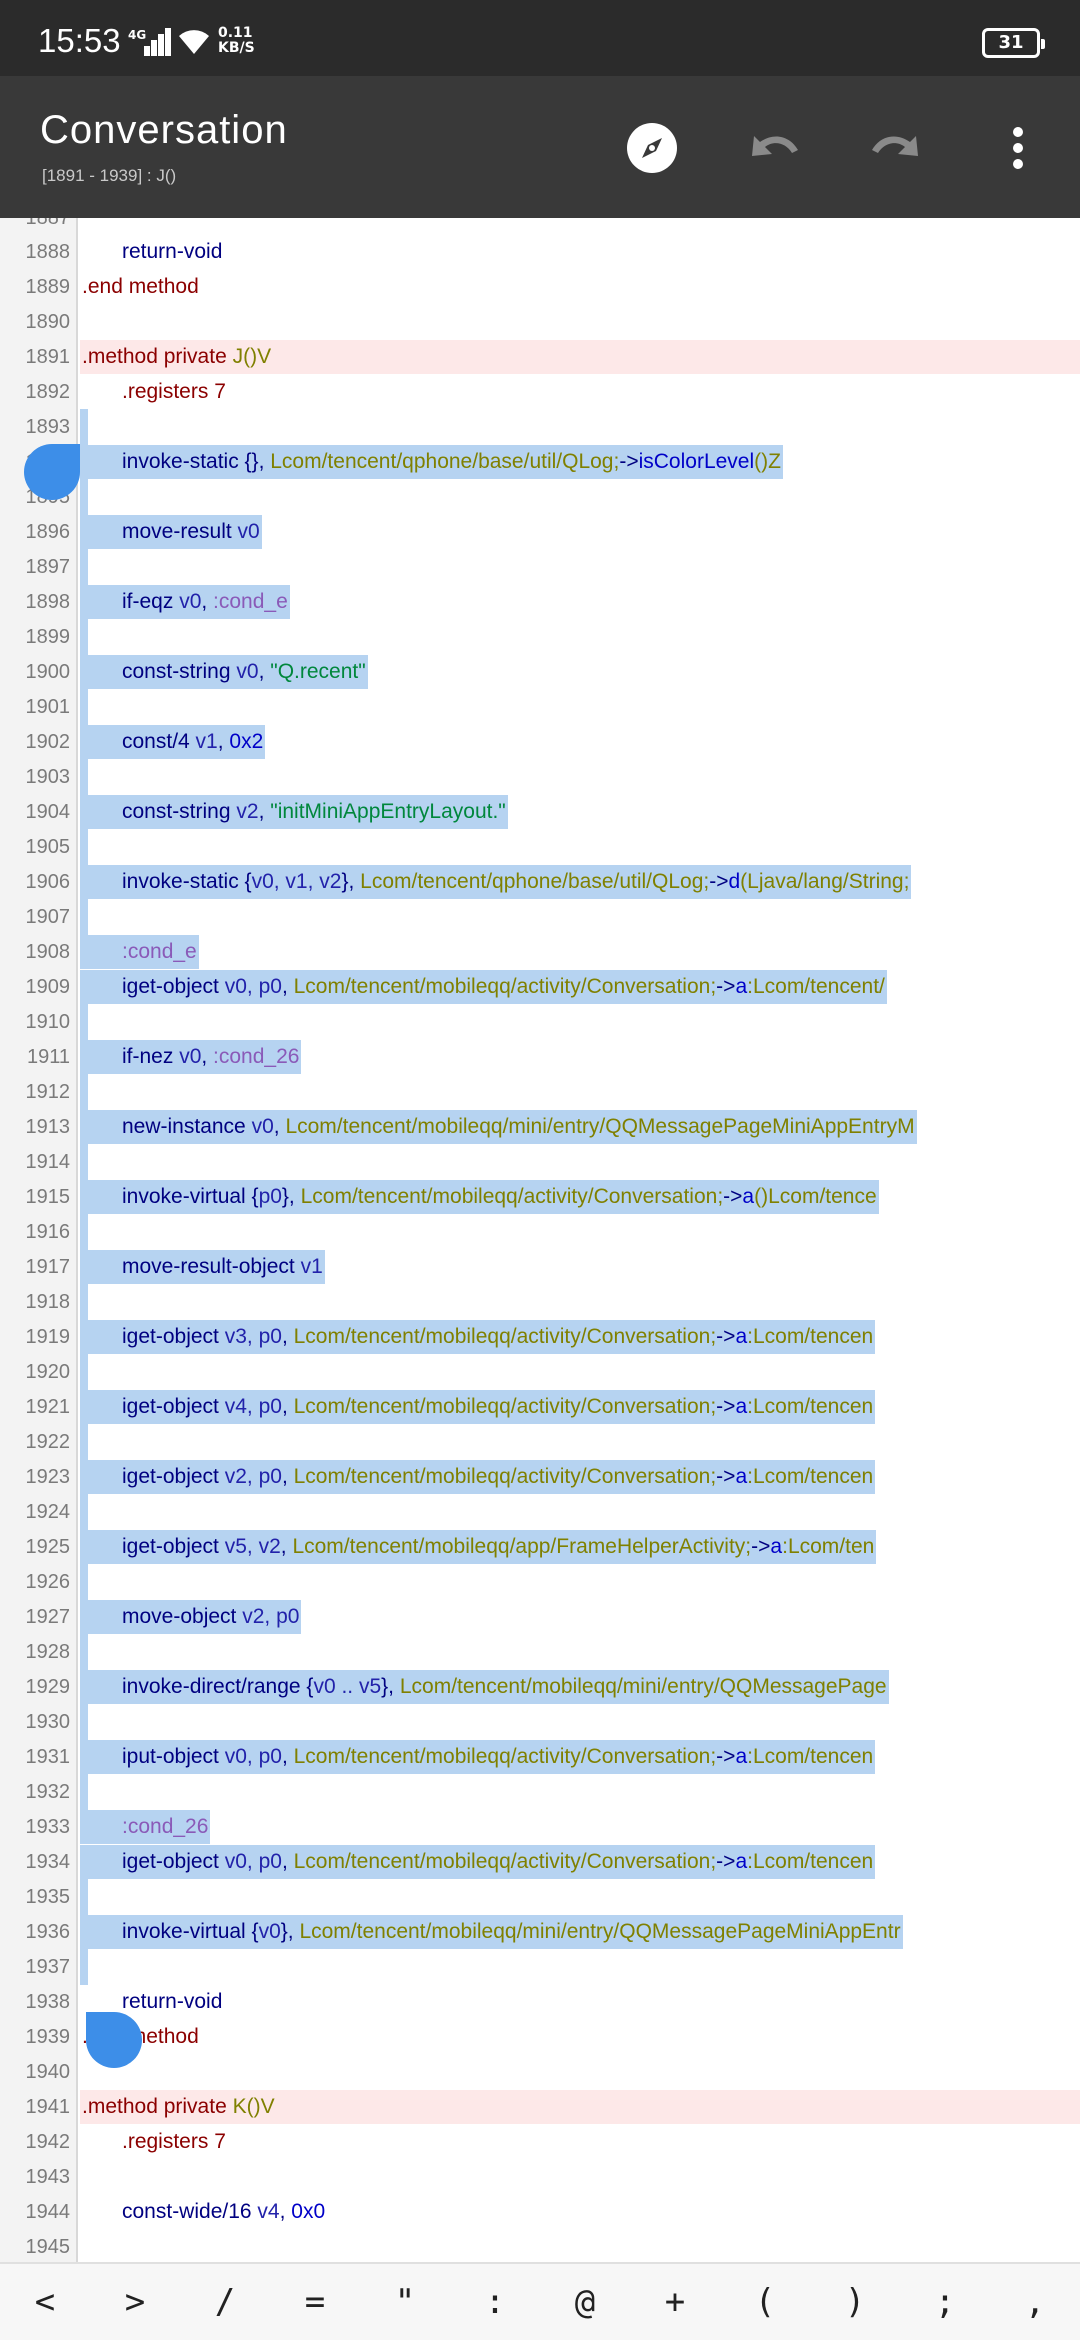 Image resolution: width=1080 pixels, height=2340 pixels. What do you see at coordinates (540, 357) in the screenshot?
I see `code-line: 1891 .method private J()V` at bounding box center [540, 357].